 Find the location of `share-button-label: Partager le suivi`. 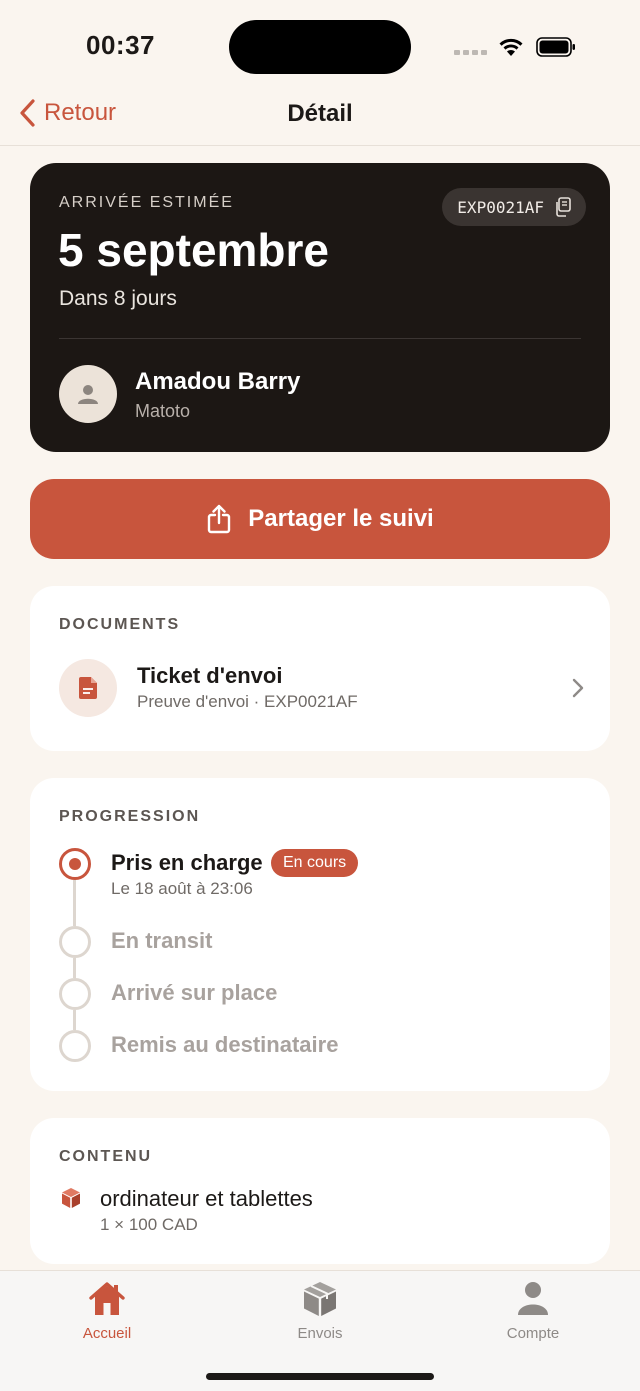

share-button-label: Partager le suivi is located at coordinates (341, 518).